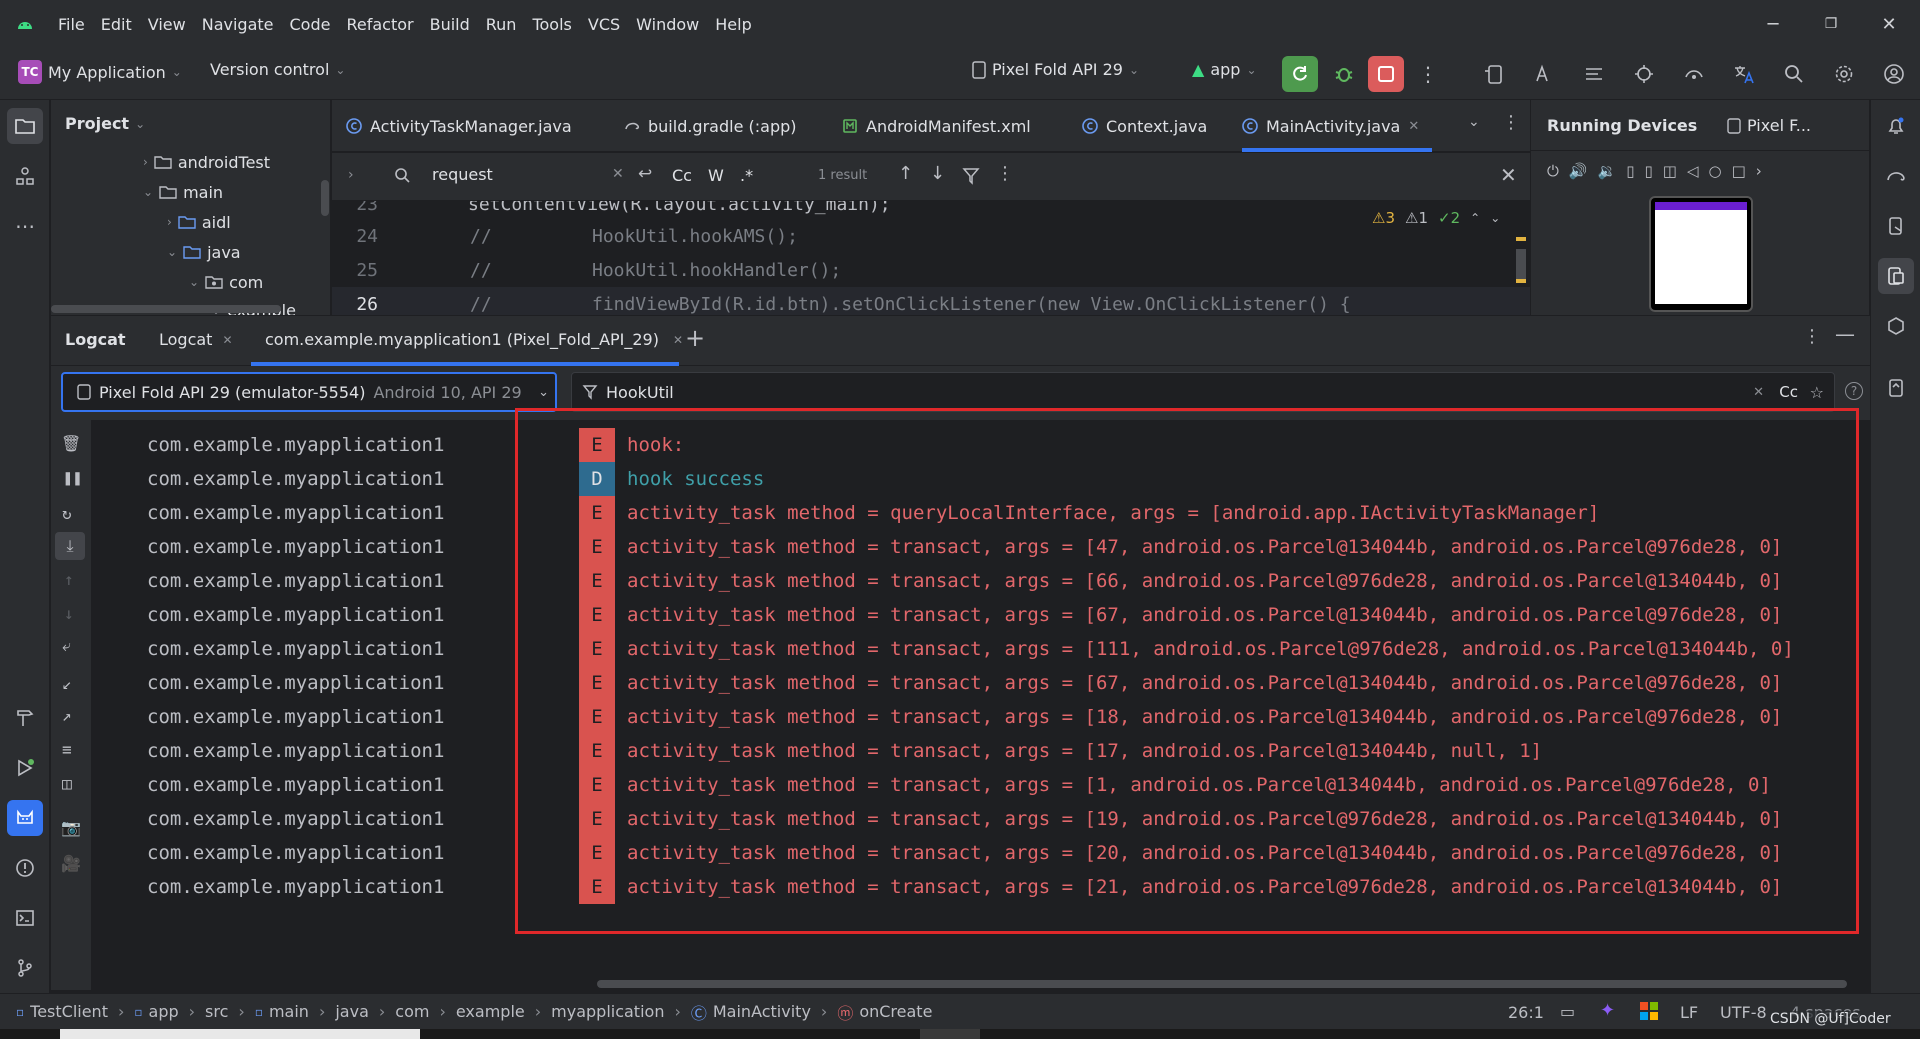 The height and width of the screenshot is (1039, 1920). I want to click on previous-occurrence-icon: ↑, so click(905, 173).